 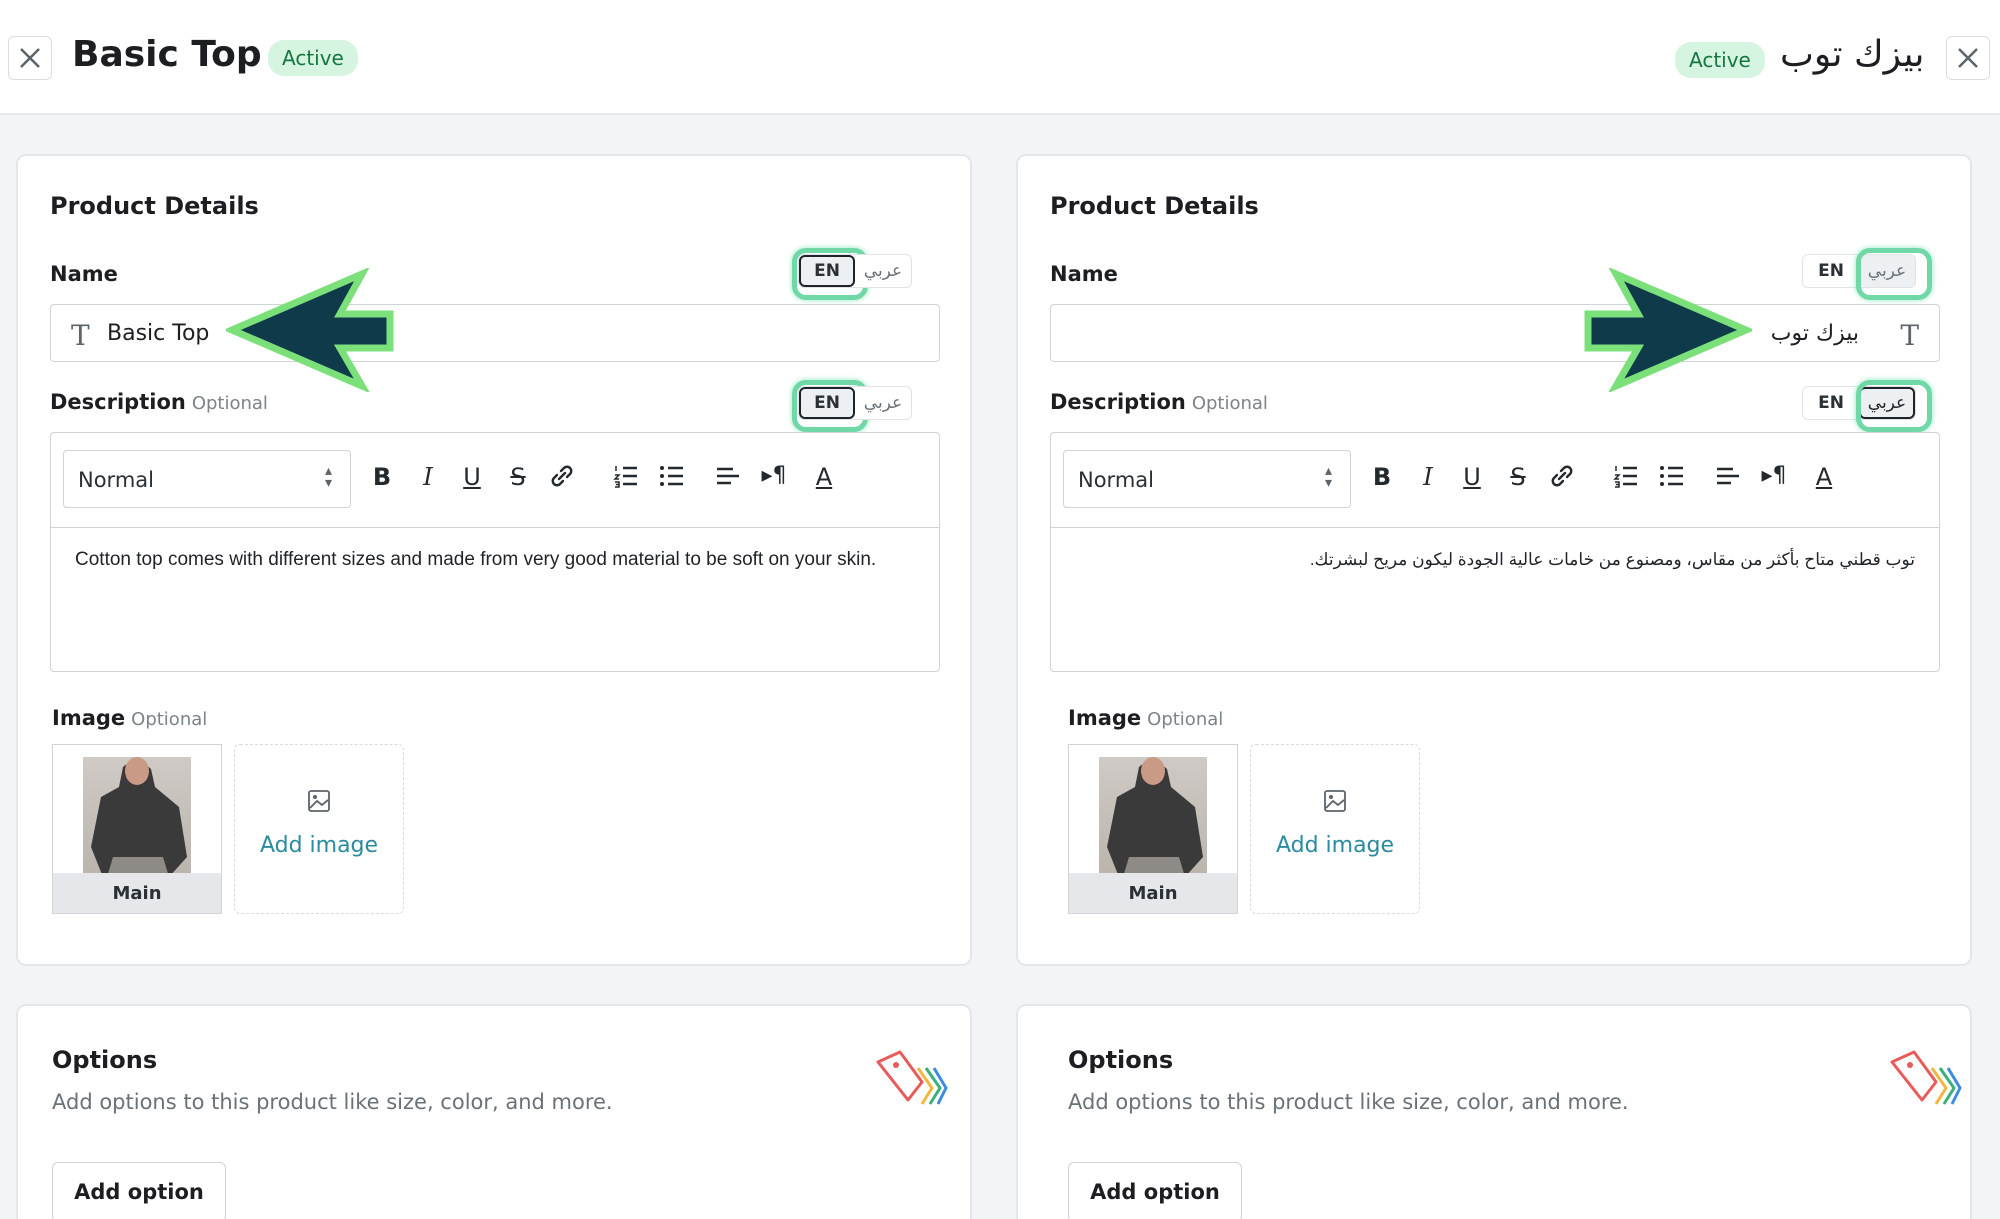 I want to click on name-input: T Basic Top, so click(x=495, y=333).